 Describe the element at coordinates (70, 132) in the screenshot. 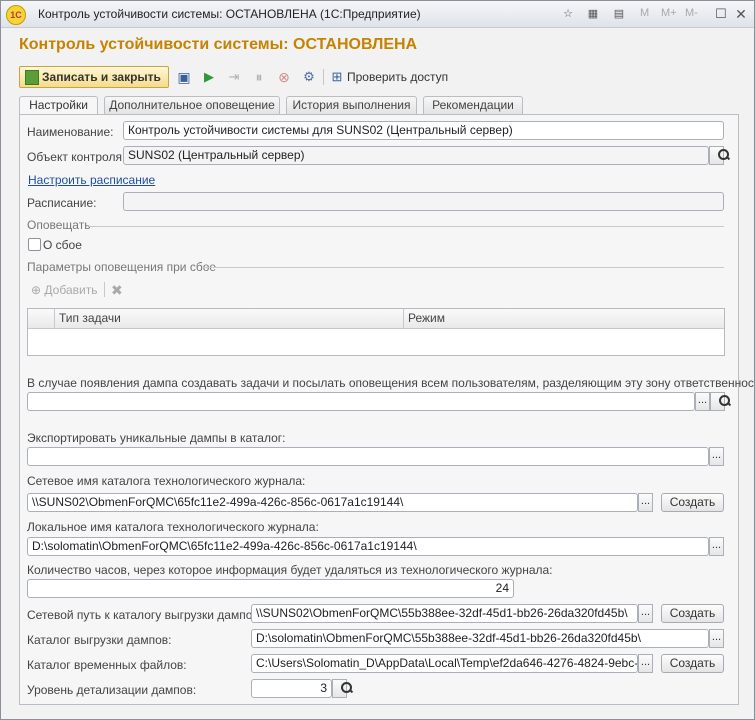

I see `name-label: Наименование:` at that location.